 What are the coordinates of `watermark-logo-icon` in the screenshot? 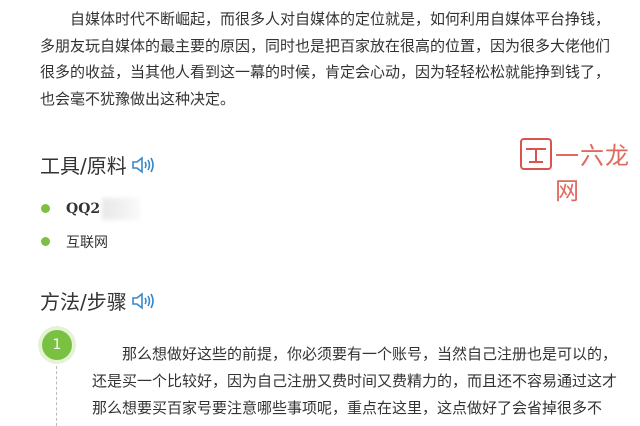 It's located at (536, 154).